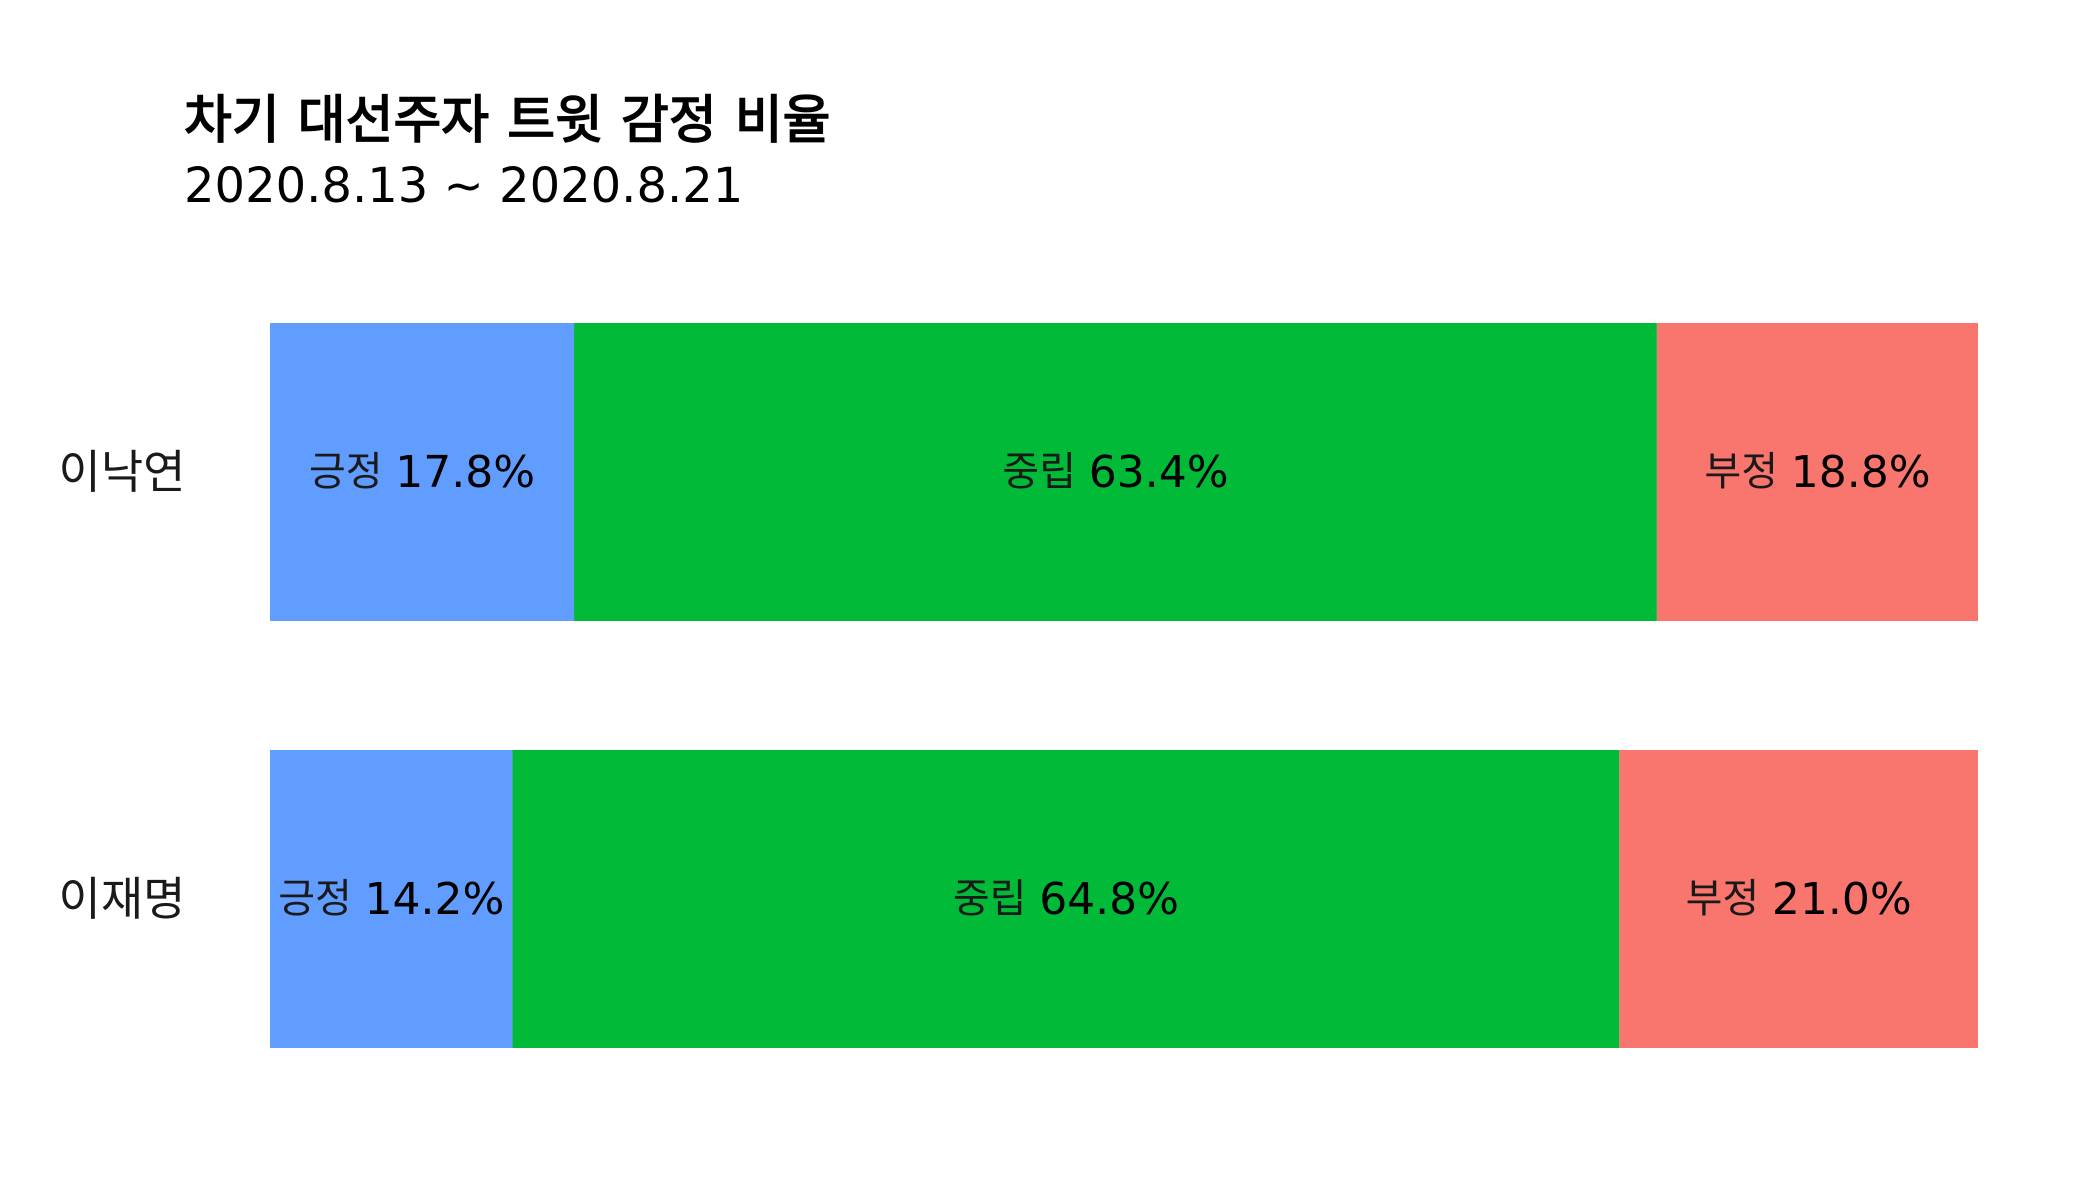  I want to click on bar-data-label: 중립 63.4%, so click(1115, 472).